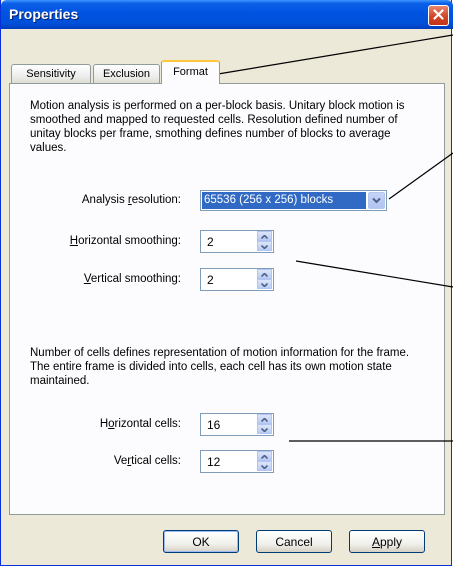  I want to click on dropdown-button, so click(376, 200).